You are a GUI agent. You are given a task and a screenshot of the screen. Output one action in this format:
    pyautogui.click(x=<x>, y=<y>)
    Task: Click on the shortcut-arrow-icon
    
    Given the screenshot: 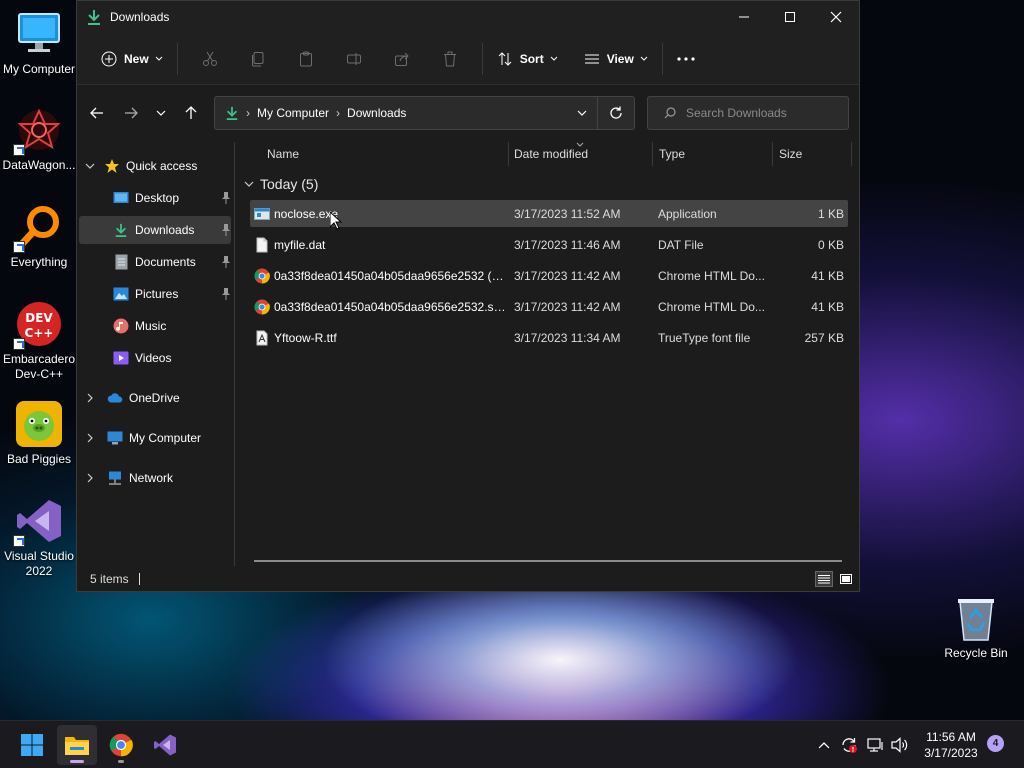 What is the action you would take?
    pyautogui.click(x=19, y=247)
    